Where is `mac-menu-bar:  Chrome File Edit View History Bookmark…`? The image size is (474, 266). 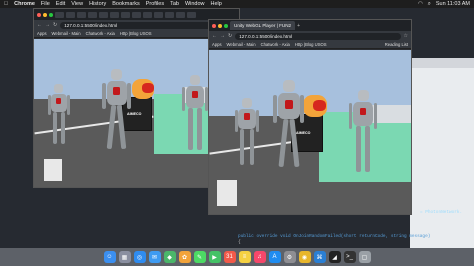 mac-menu-bar:  Chrome File Edit View History Bookmark… is located at coordinates (237, 4).